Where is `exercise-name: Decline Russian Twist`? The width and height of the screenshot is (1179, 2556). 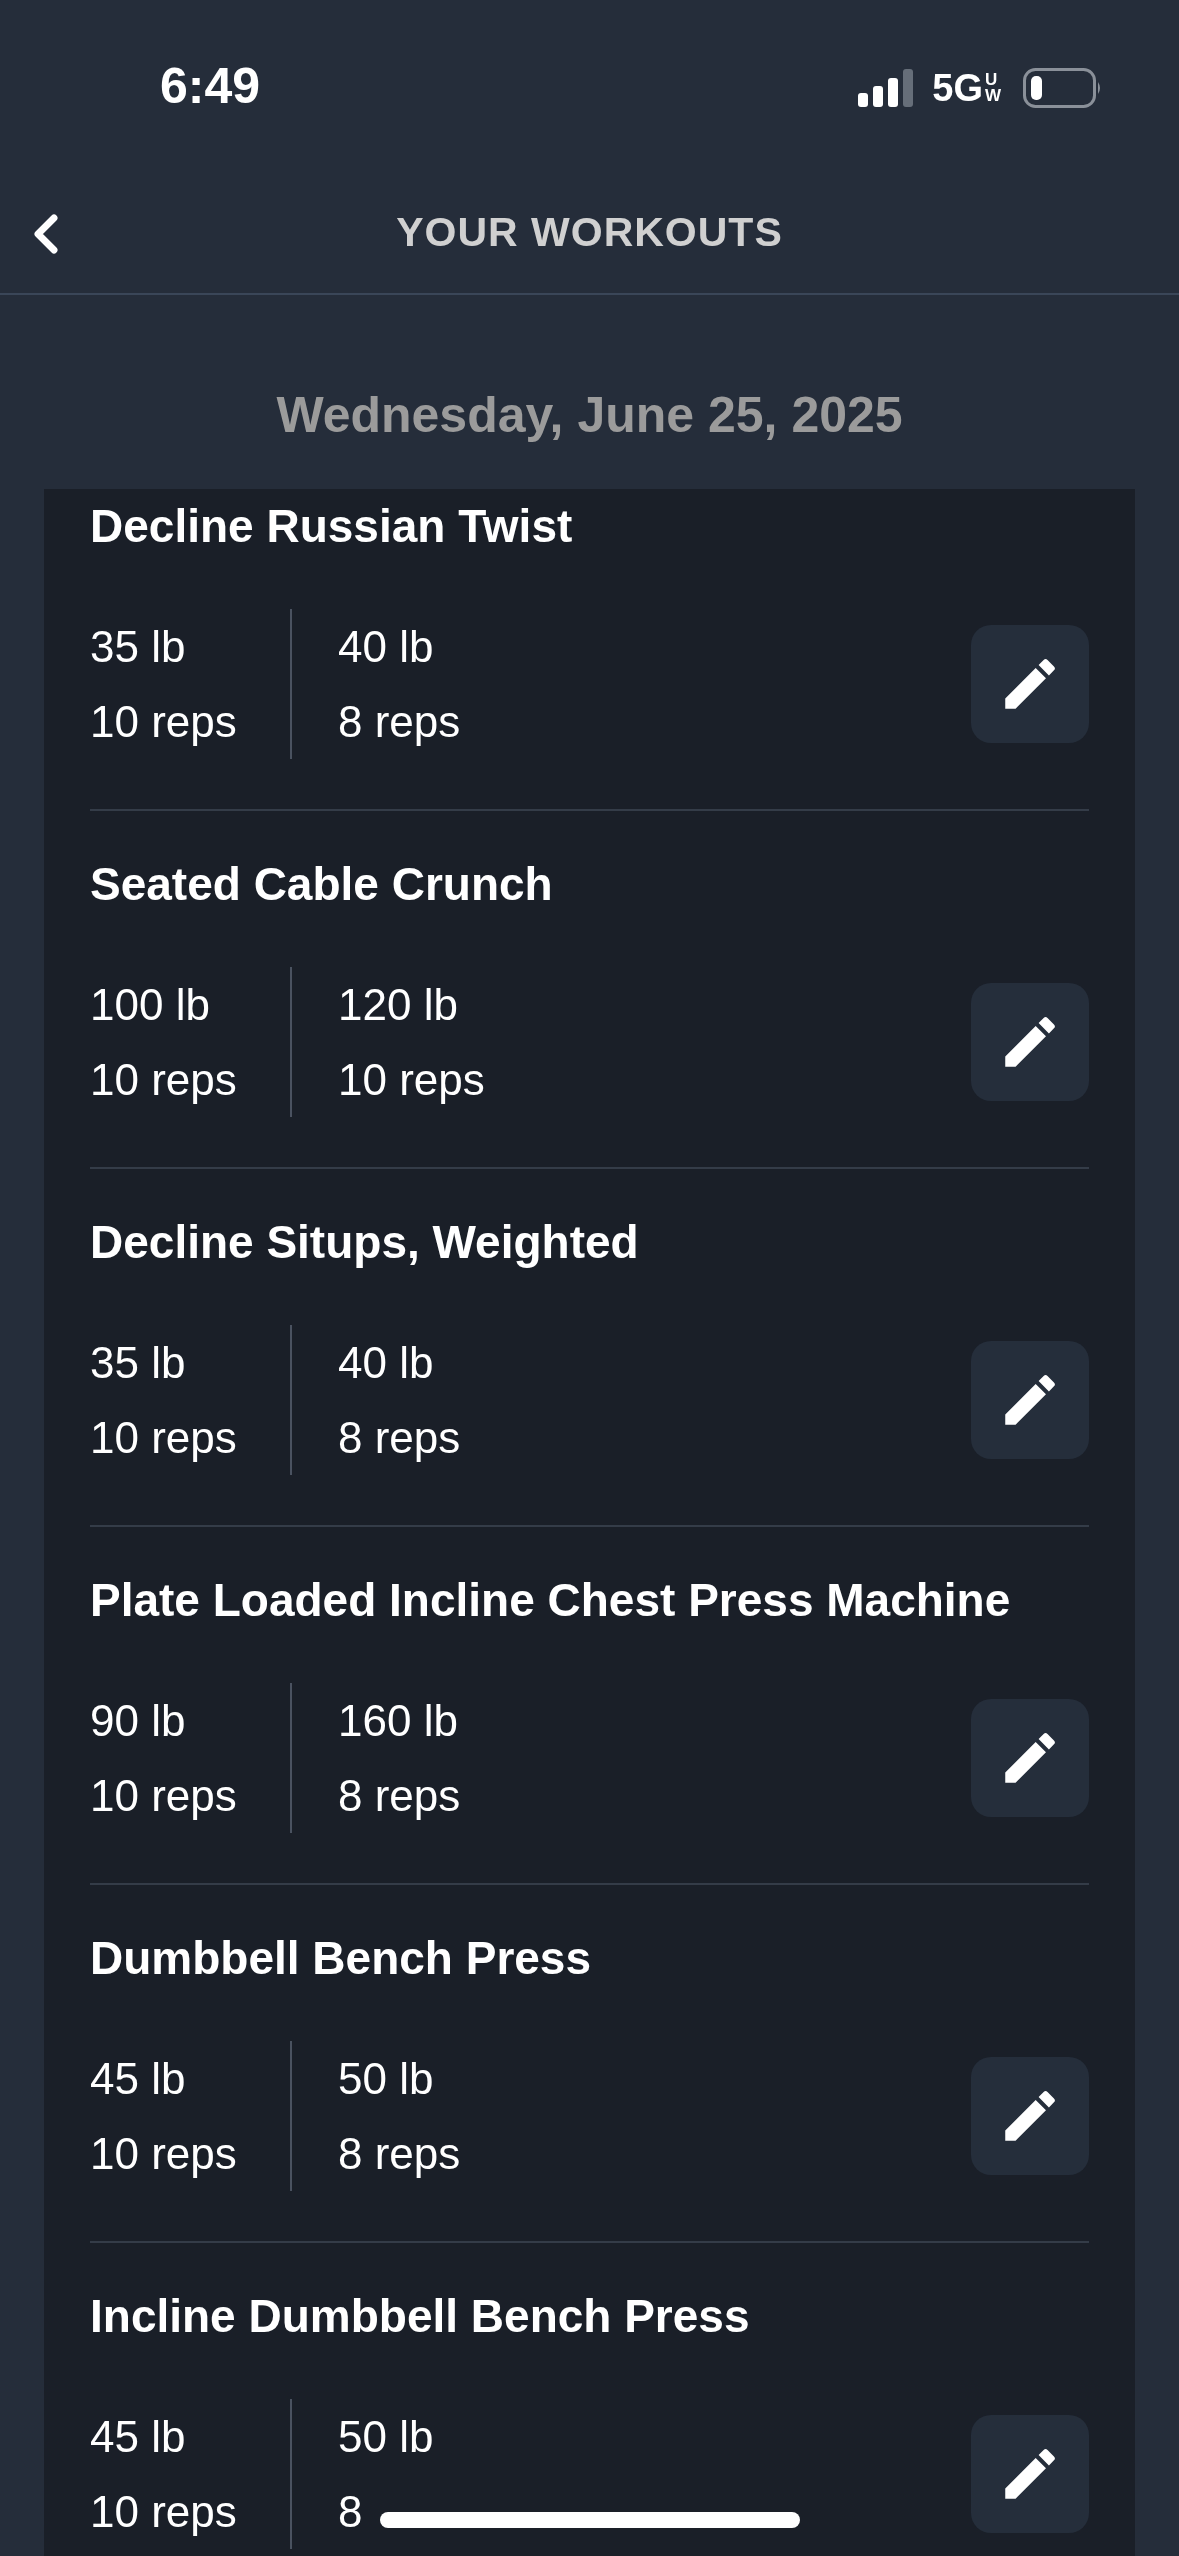
exercise-name: Decline Russian Twist is located at coordinates (332, 526).